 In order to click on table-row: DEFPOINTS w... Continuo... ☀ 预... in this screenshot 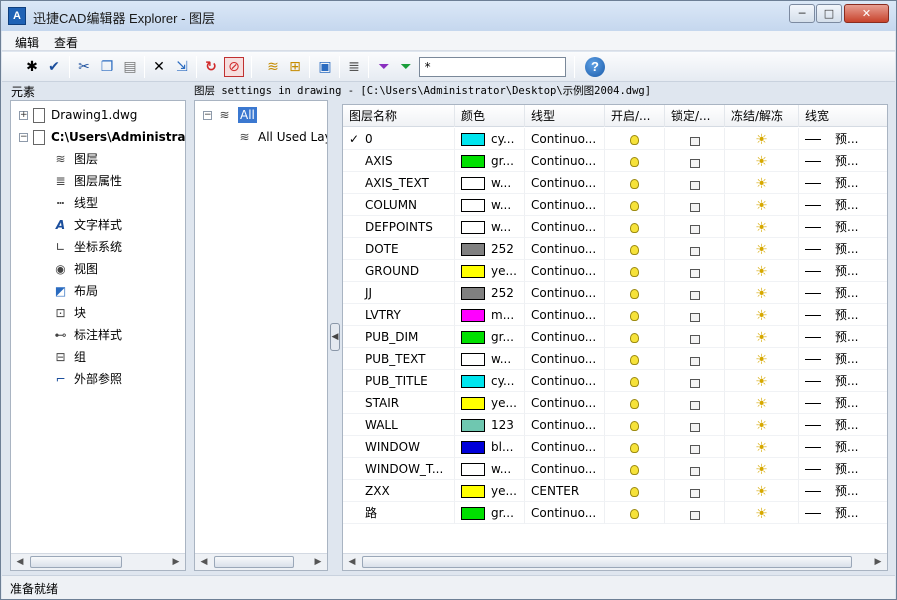, I will do `click(615, 227)`.